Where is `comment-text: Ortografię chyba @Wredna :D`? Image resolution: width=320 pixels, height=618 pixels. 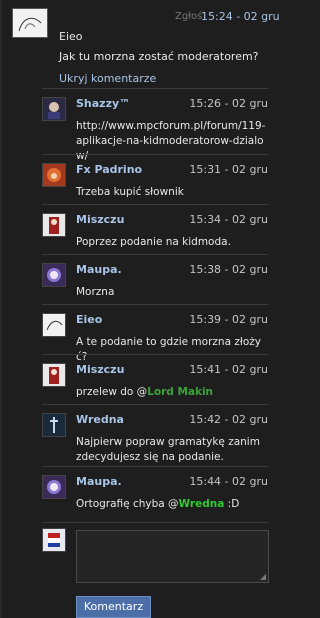 comment-text: Ortografię chyba @Wredna :D is located at coordinates (172, 504).